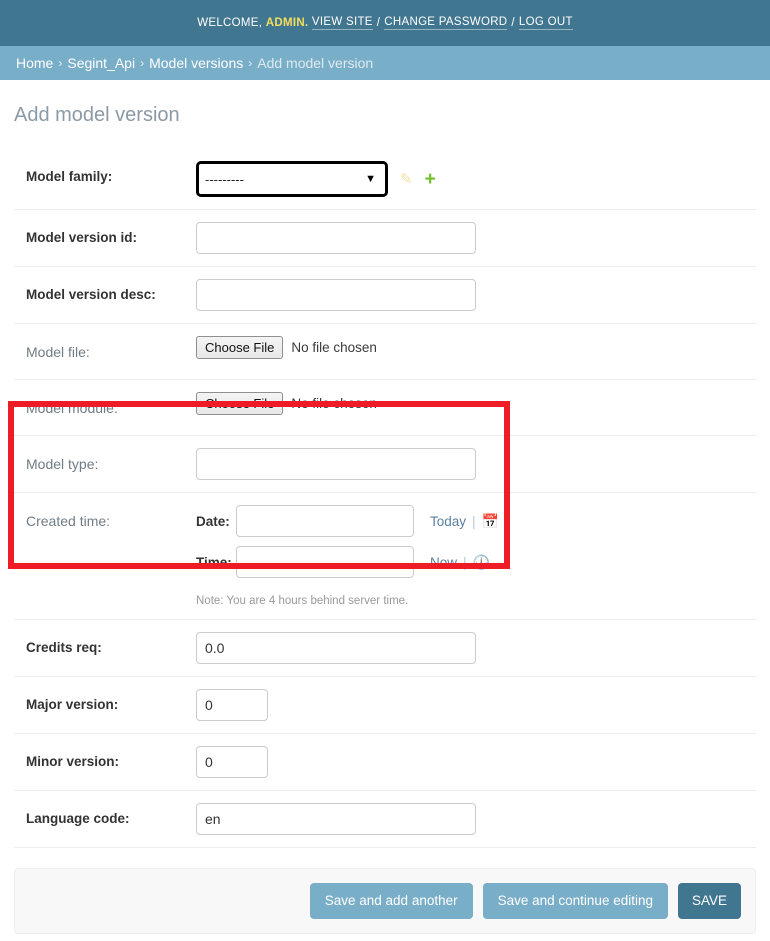 This screenshot has width=770, height=941. I want to click on date-shortcuts: Today | 📅, so click(464, 521).